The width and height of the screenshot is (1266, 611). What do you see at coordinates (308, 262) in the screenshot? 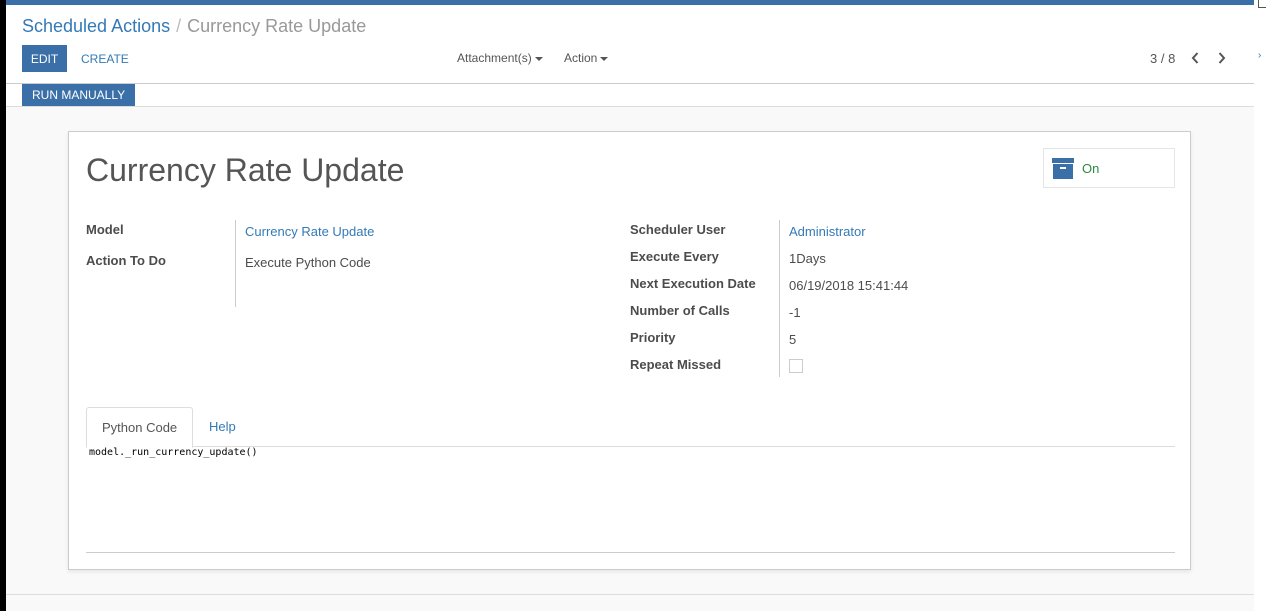
I see `action-to-do-value: Execute Python Code` at bounding box center [308, 262].